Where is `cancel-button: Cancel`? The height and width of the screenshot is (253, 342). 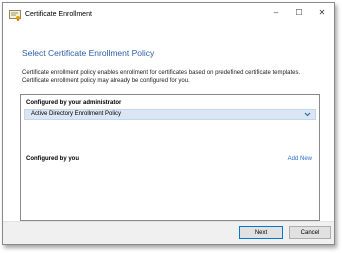
cancel-button: Cancel is located at coordinates (310, 232).